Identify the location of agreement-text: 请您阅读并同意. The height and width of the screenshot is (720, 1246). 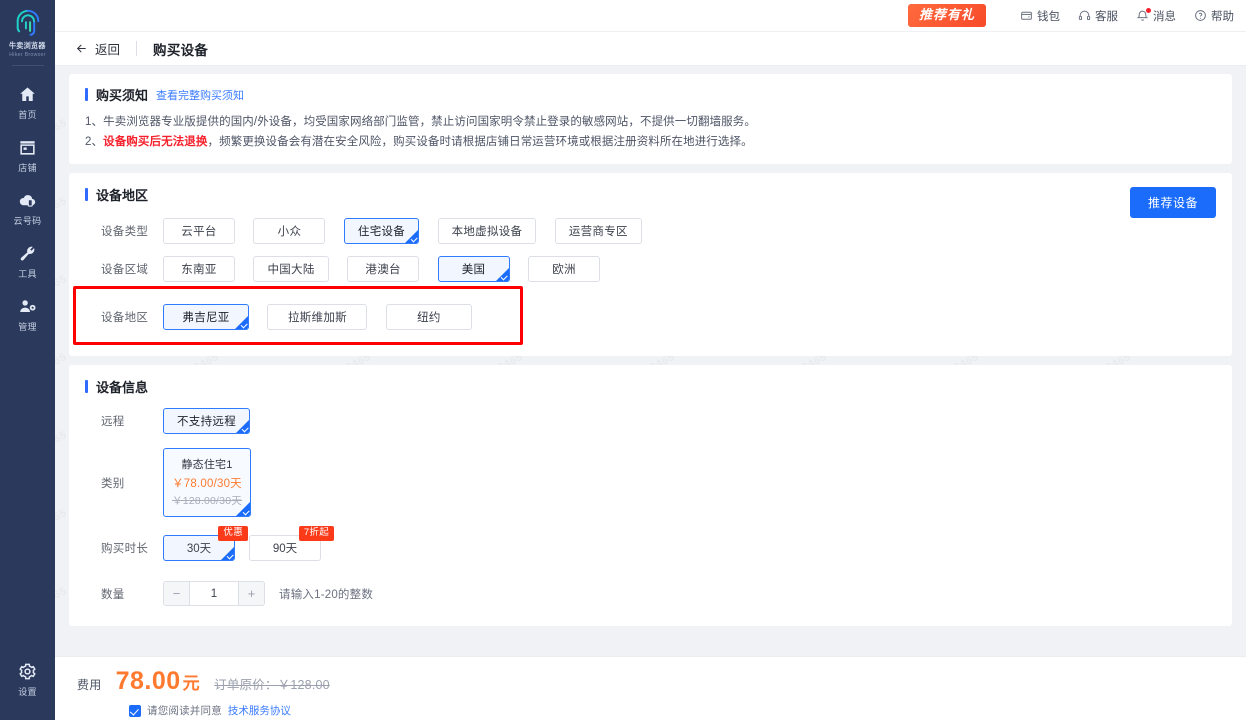
(184, 711).